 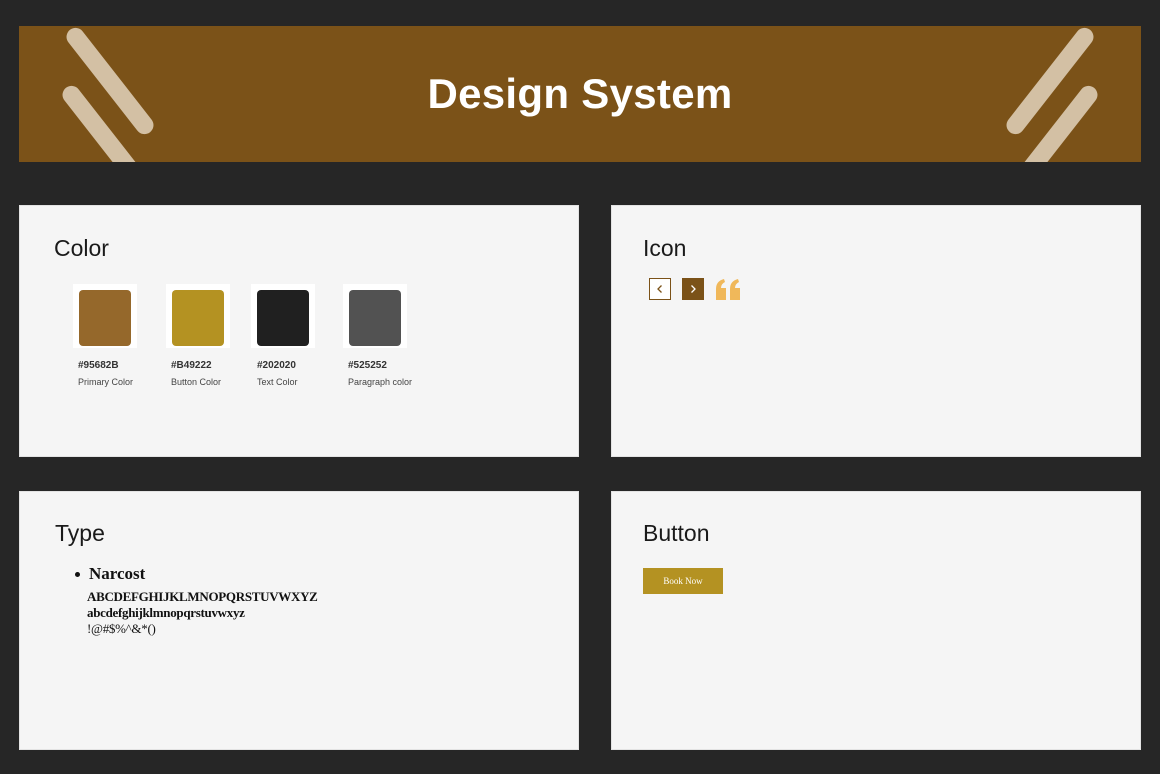 I want to click on swatch-name-paragraph: Paragraph color, so click(x=380, y=382).